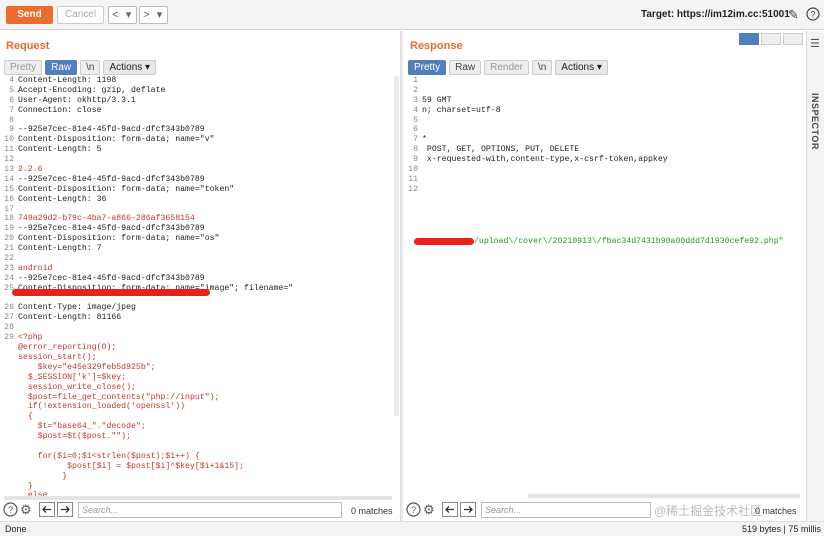  I want to click on code-line: 21 Content-Length: 7, so click(197, 249).